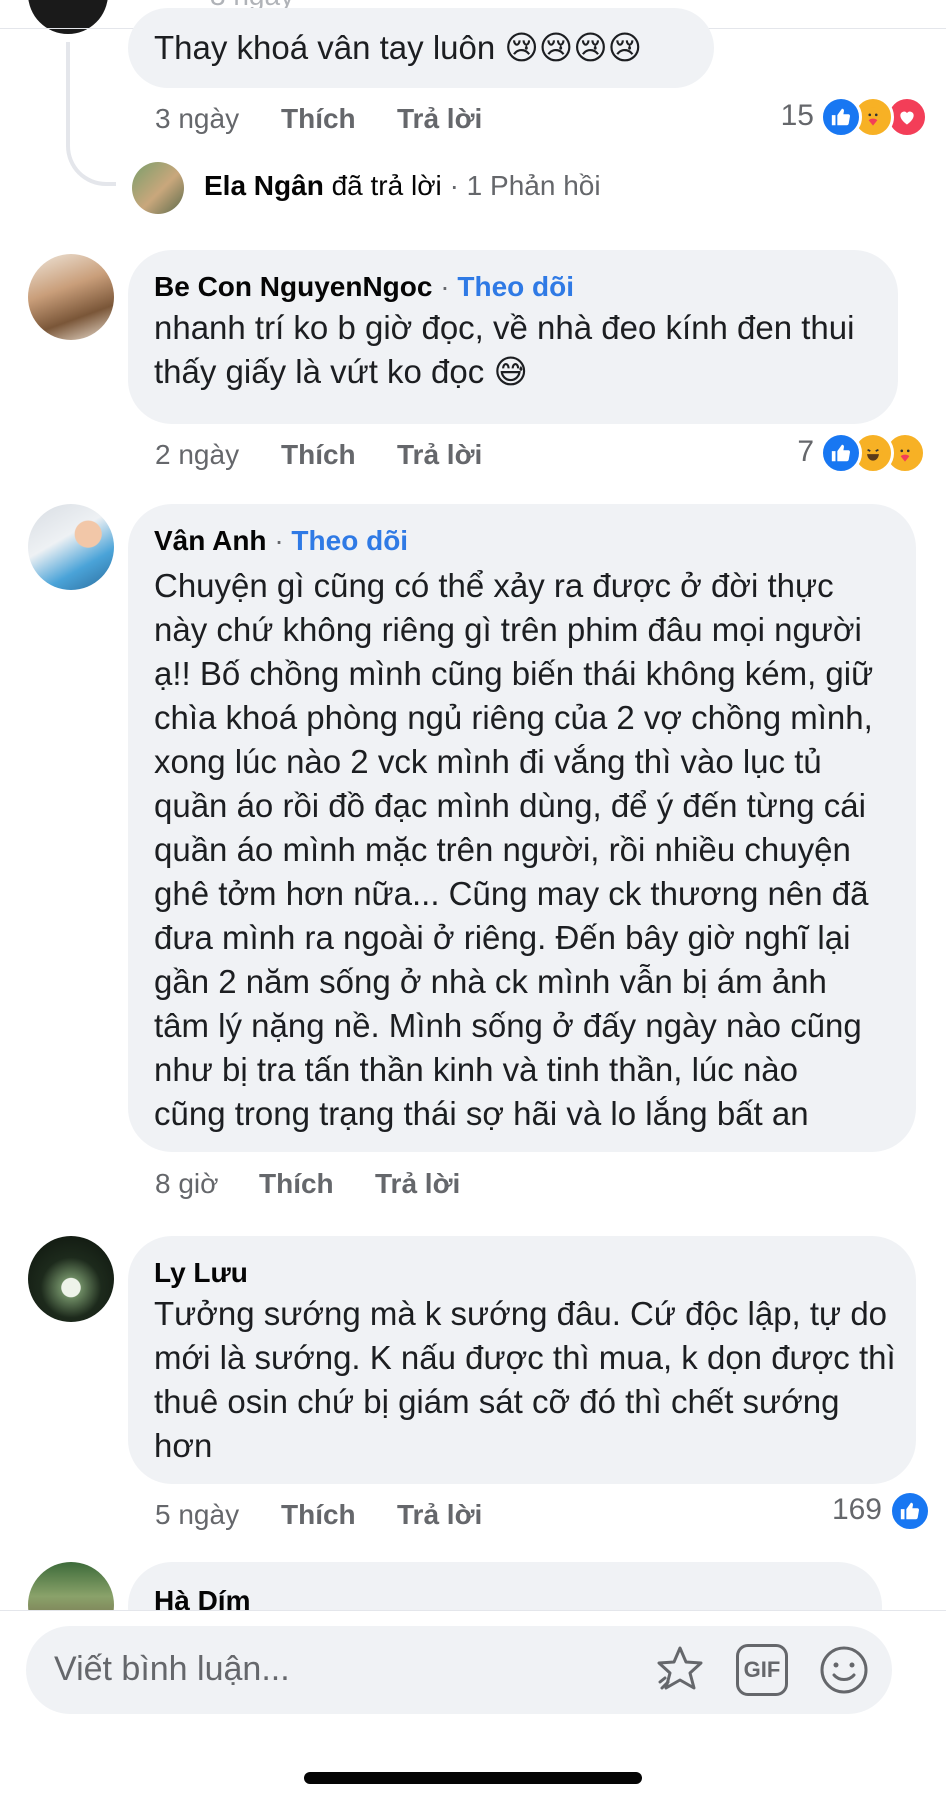 The width and height of the screenshot is (946, 1804). What do you see at coordinates (197, 1514) in the screenshot?
I see `comment-time: 5 ngày` at bounding box center [197, 1514].